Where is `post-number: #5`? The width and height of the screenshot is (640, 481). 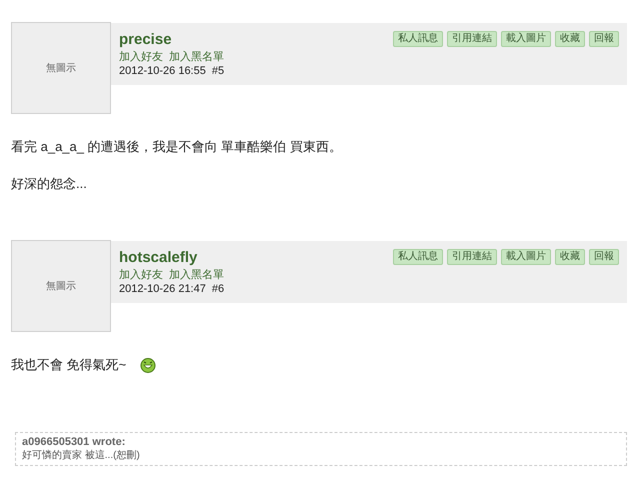 post-number: #5 is located at coordinates (218, 71).